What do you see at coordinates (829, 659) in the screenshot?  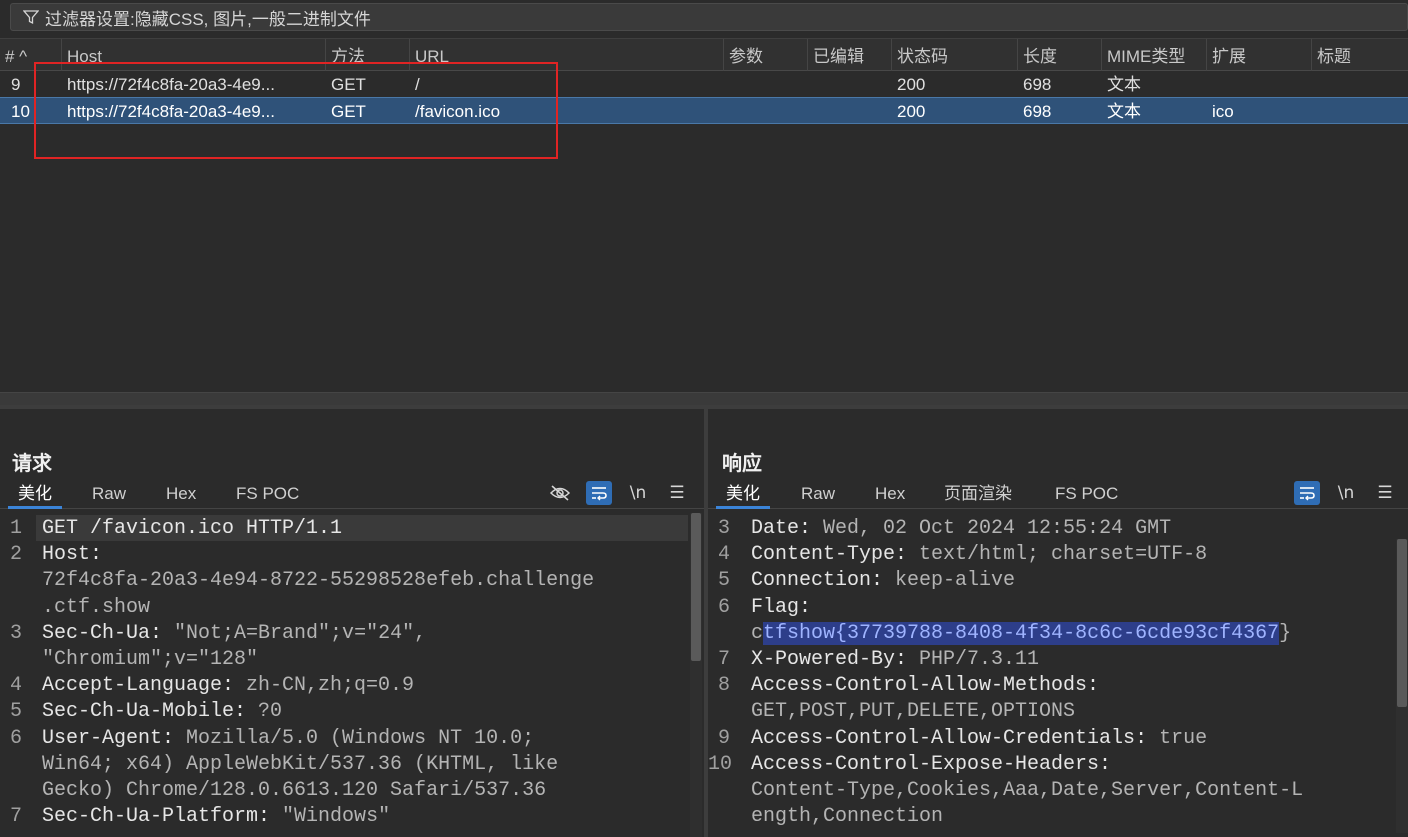 I see `code-segment: X-Powered-By:` at bounding box center [829, 659].